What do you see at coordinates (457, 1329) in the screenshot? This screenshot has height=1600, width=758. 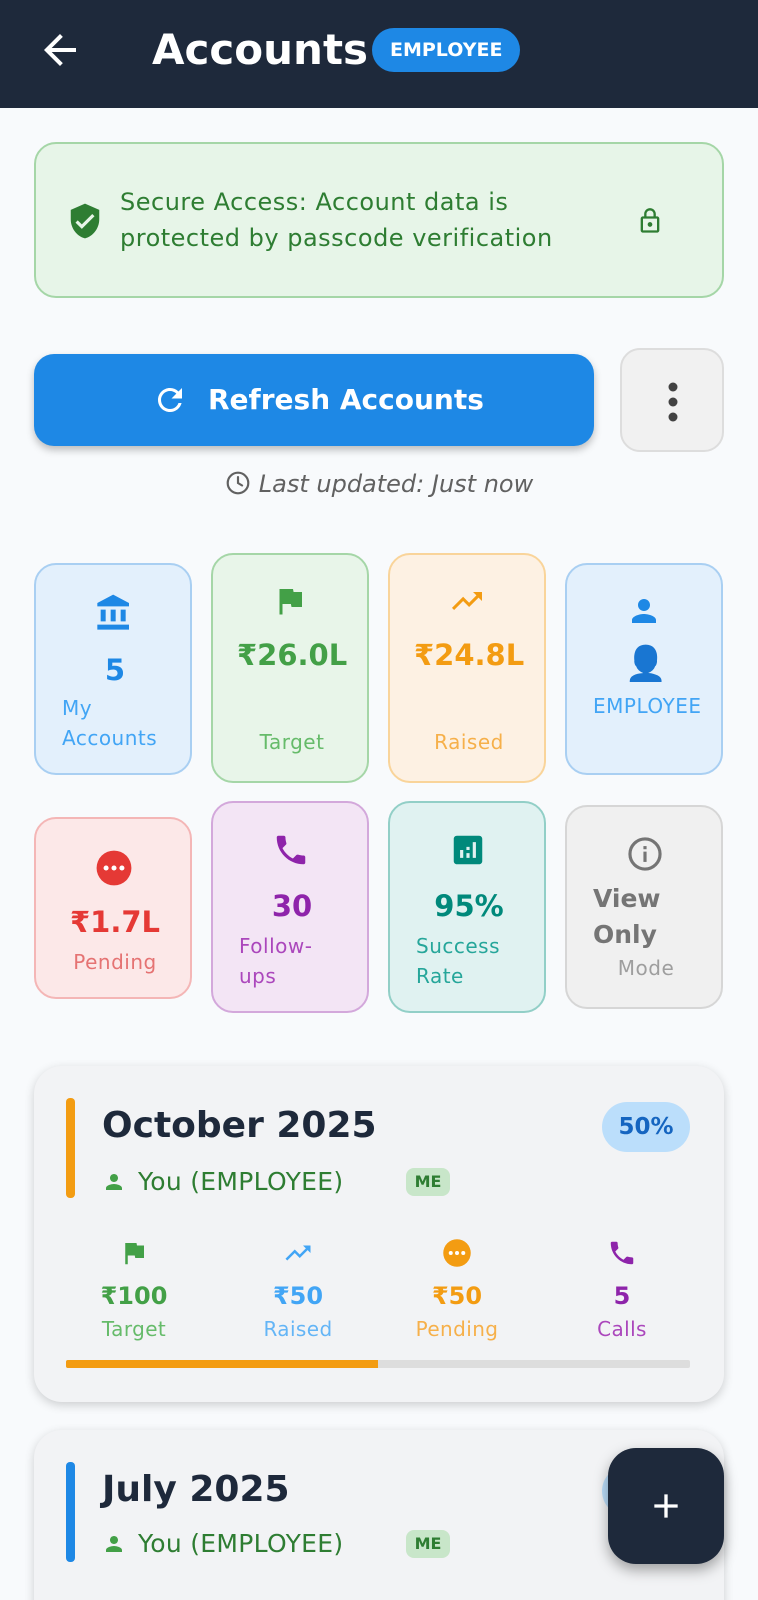 I see `metric-label: Pending` at bounding box center [457, 1329].